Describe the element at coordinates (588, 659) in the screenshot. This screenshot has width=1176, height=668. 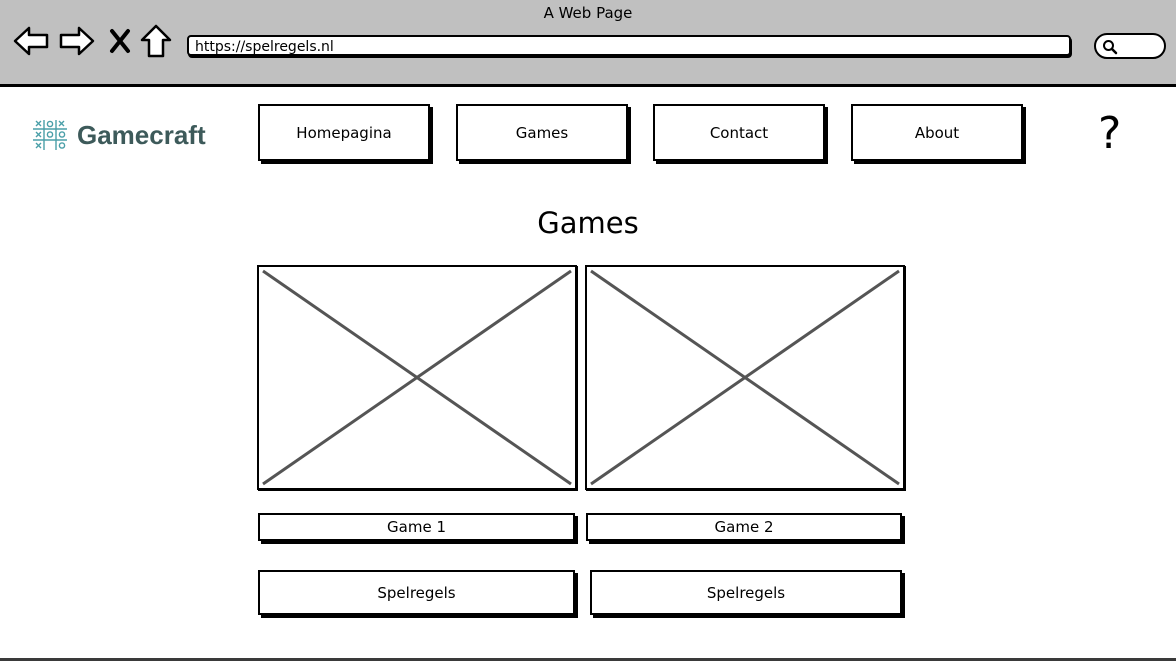
I see `bottom-divider` at that location.